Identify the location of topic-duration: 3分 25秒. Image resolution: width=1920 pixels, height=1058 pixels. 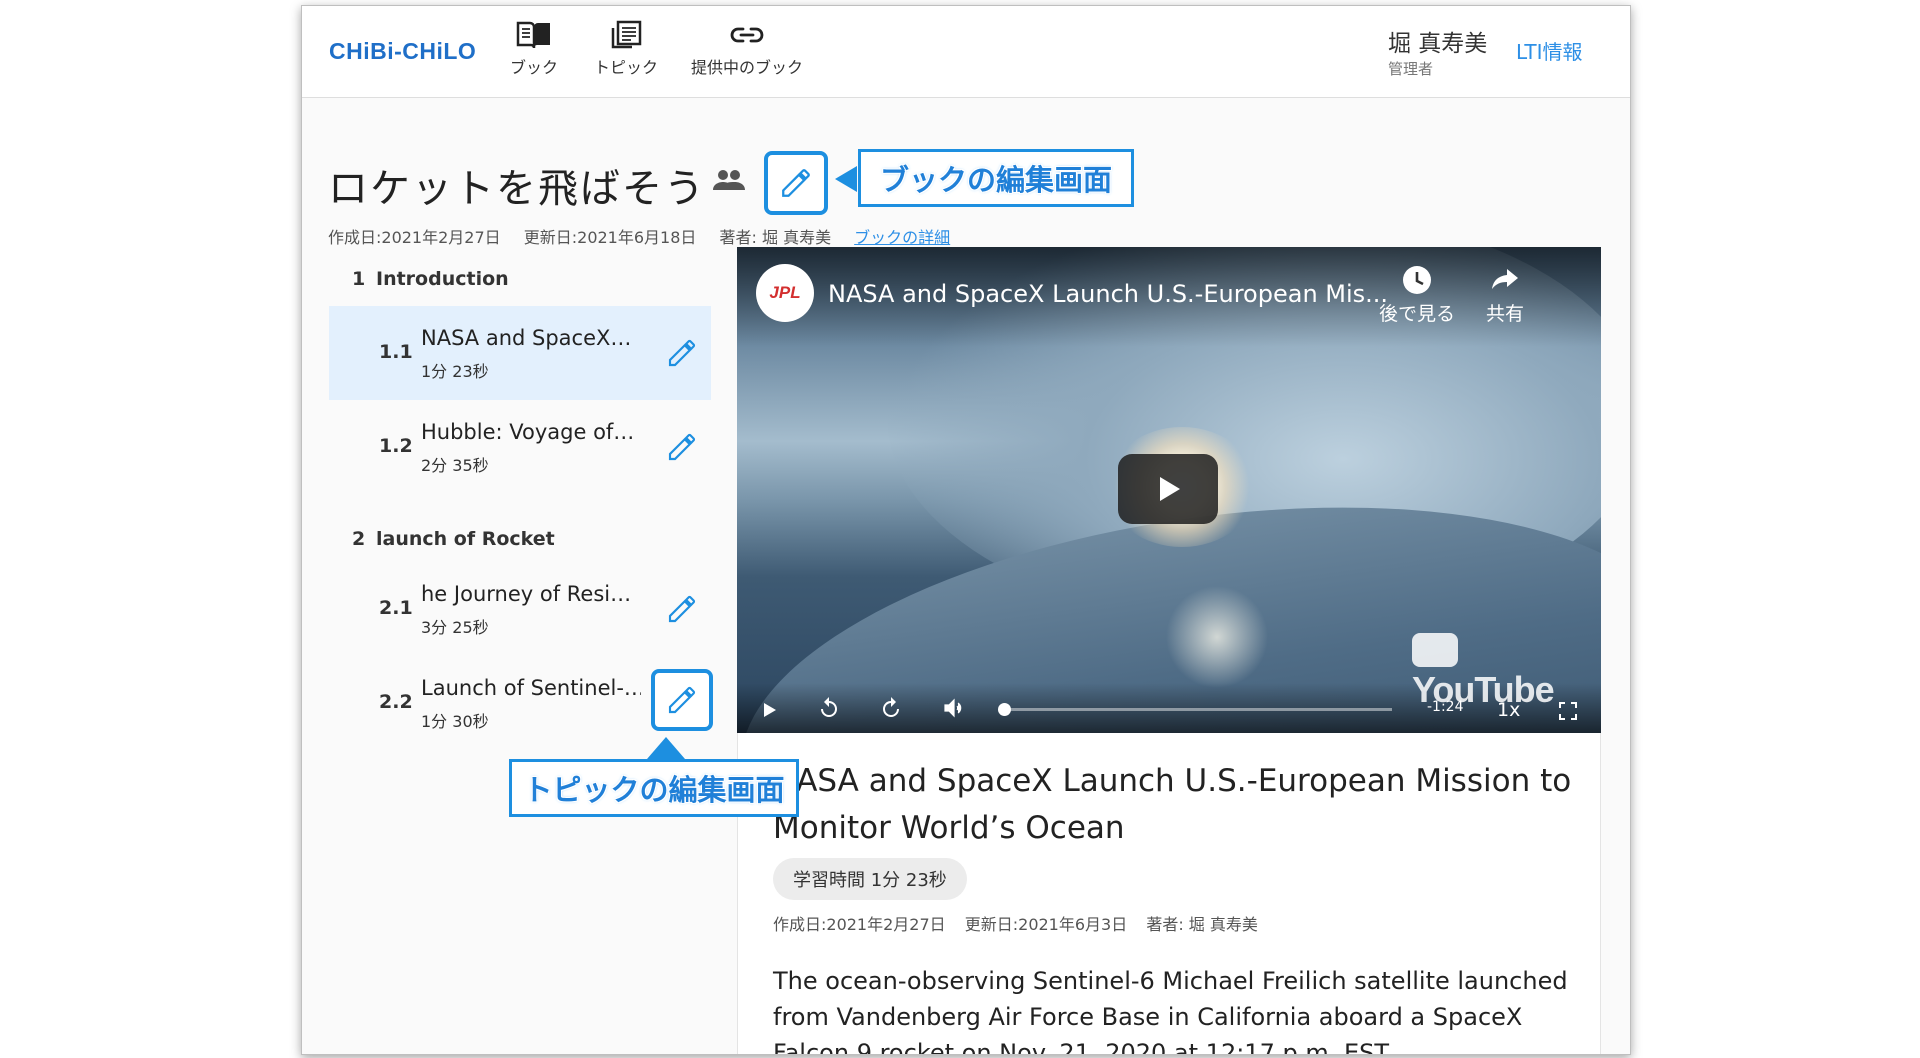
(455, 627).